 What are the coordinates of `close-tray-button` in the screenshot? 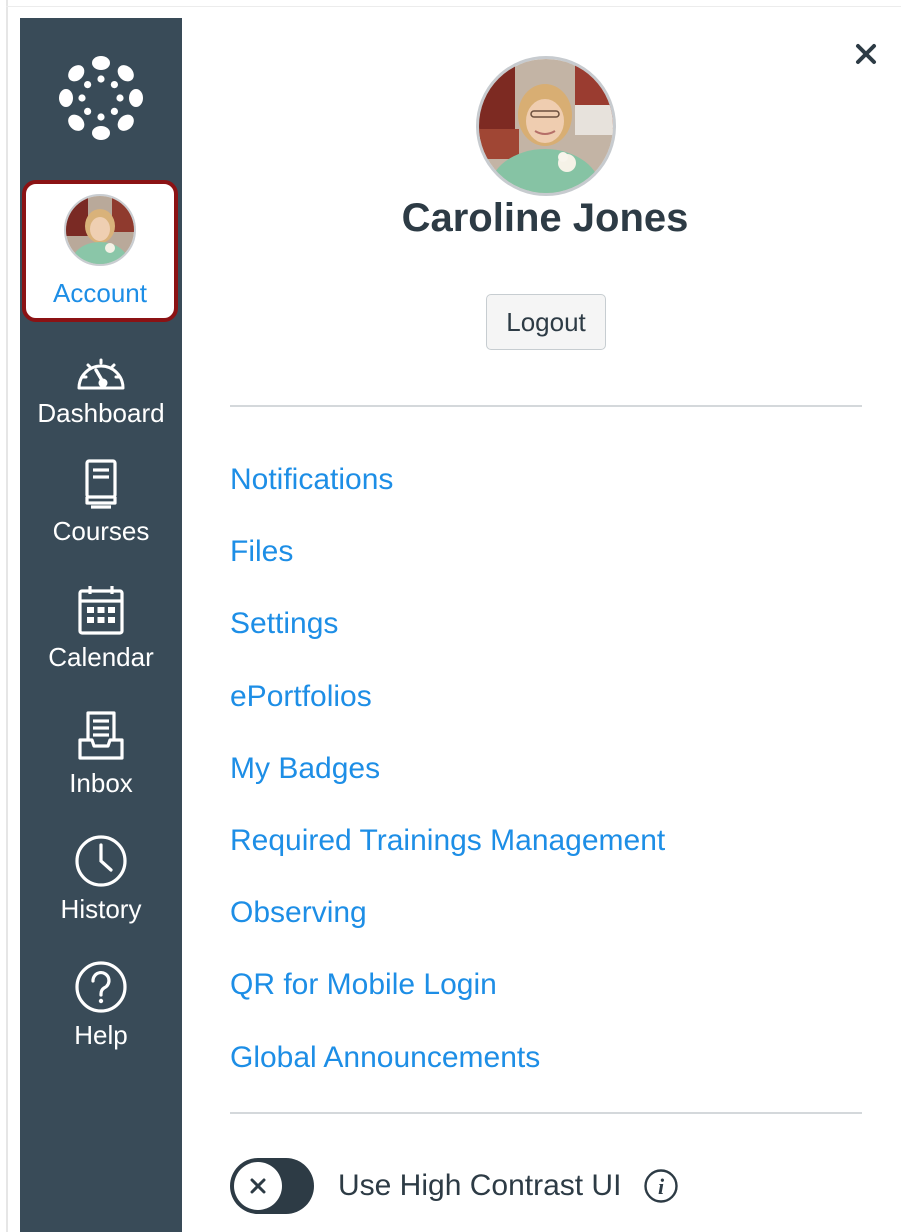 It's located at (866, 54).